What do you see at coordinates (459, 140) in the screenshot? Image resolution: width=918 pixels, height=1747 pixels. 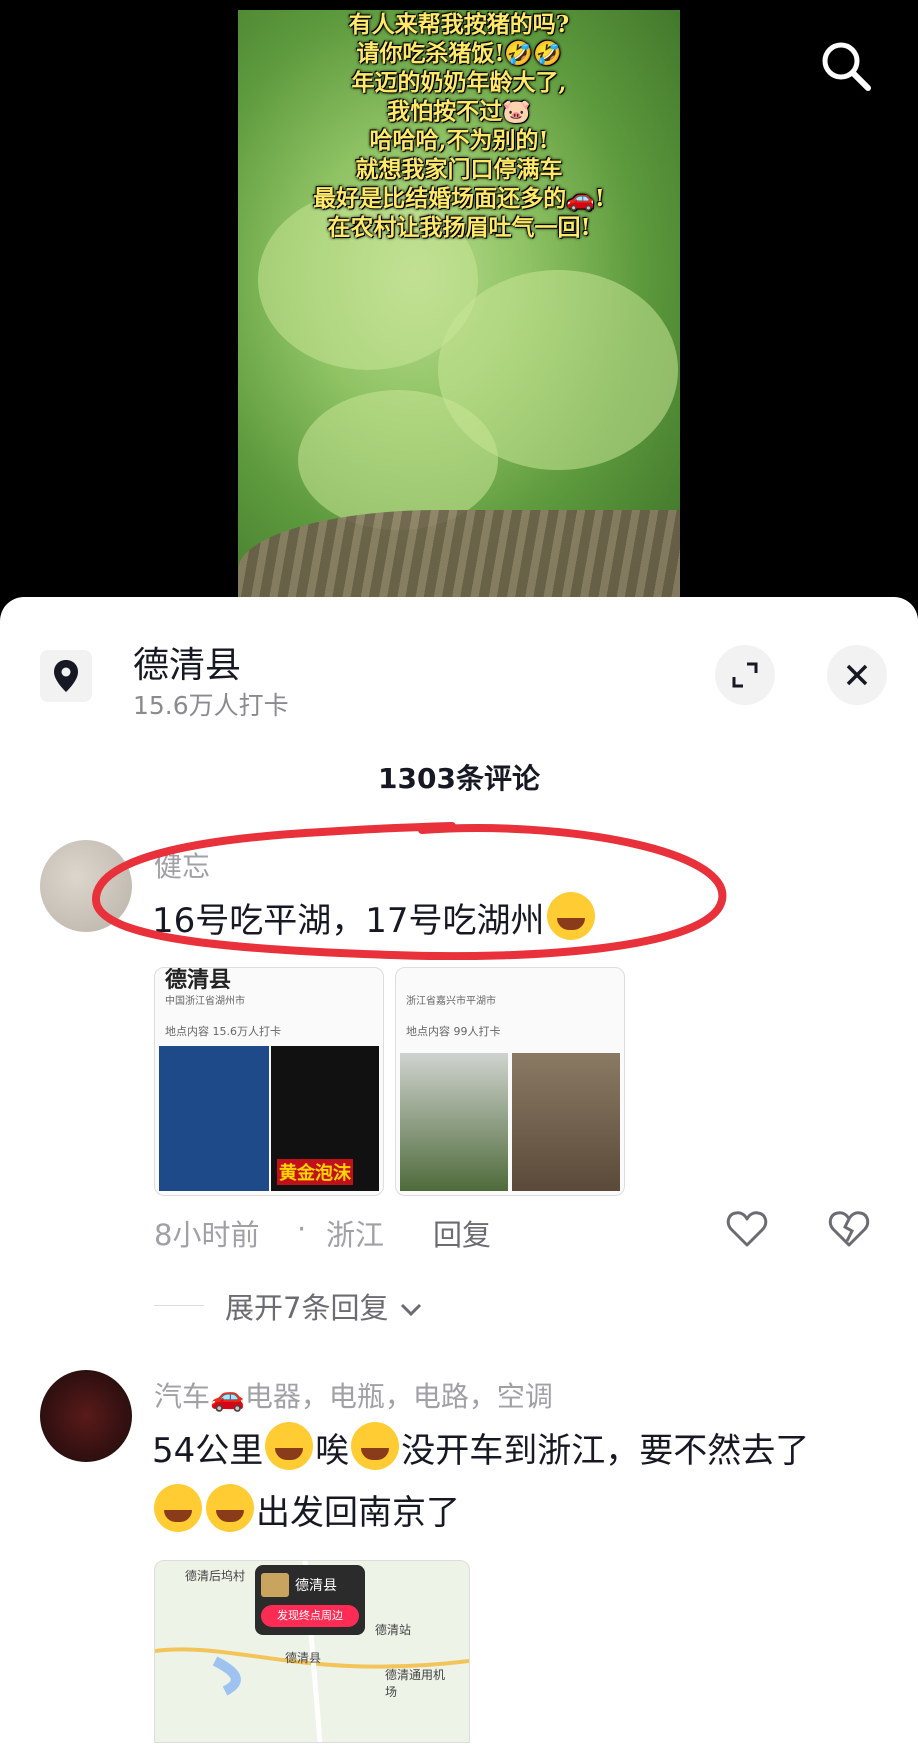 I see `caption-line: 哈哈哈,不为别的!` at bounding box center [459, 140].